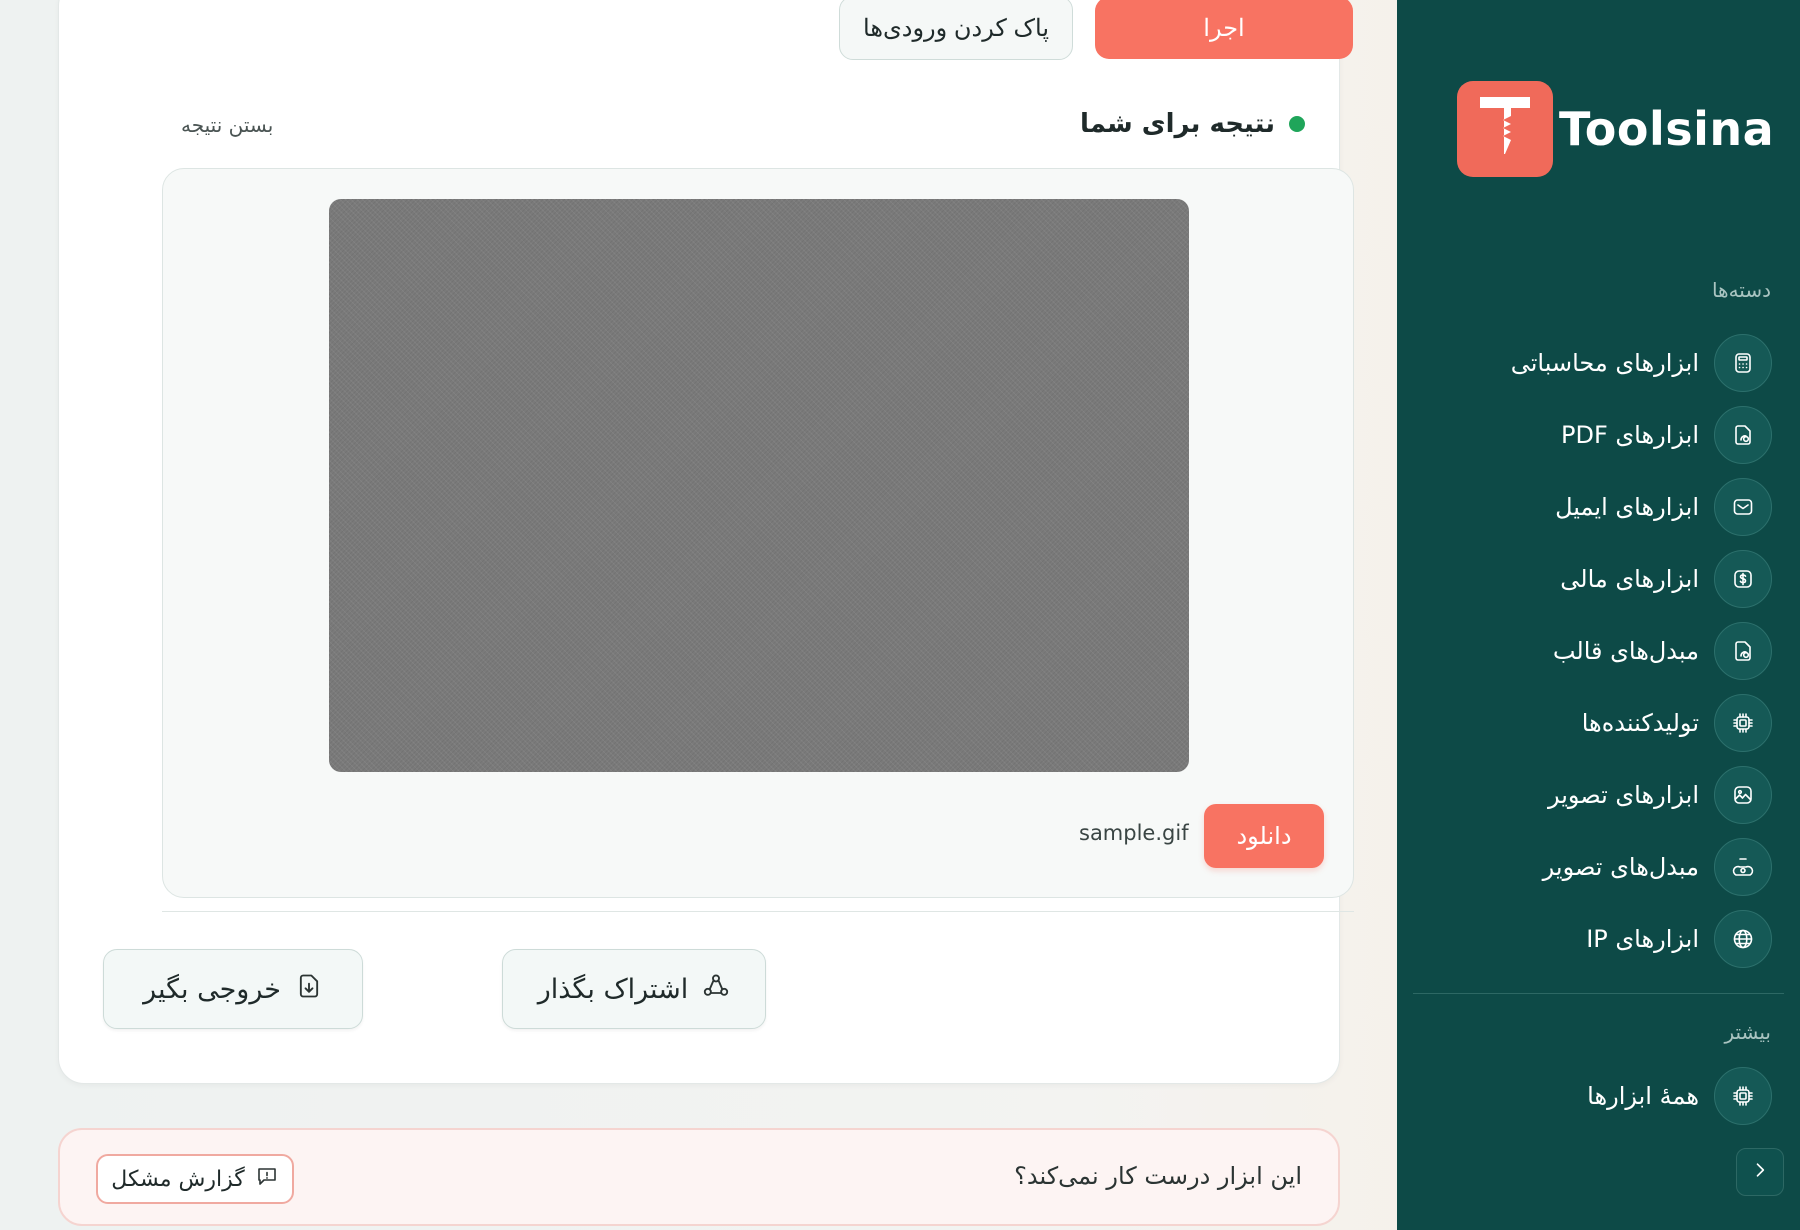 Image resolution: width=1800 pixels, height=1230 pixels. What do you see at coordinates (1667, 129) in the screenshot?
I see `brand-name: Toolsina` at bounding box center [1667, 129].